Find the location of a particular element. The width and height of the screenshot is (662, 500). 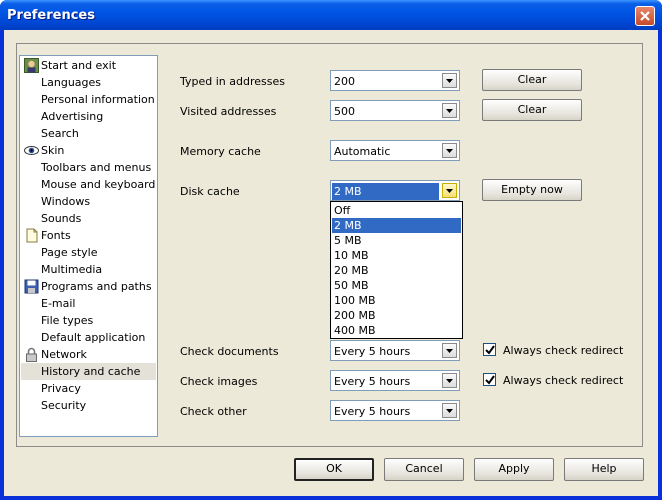

clear-typed-button: Clear is located at coordinates (532, 80).